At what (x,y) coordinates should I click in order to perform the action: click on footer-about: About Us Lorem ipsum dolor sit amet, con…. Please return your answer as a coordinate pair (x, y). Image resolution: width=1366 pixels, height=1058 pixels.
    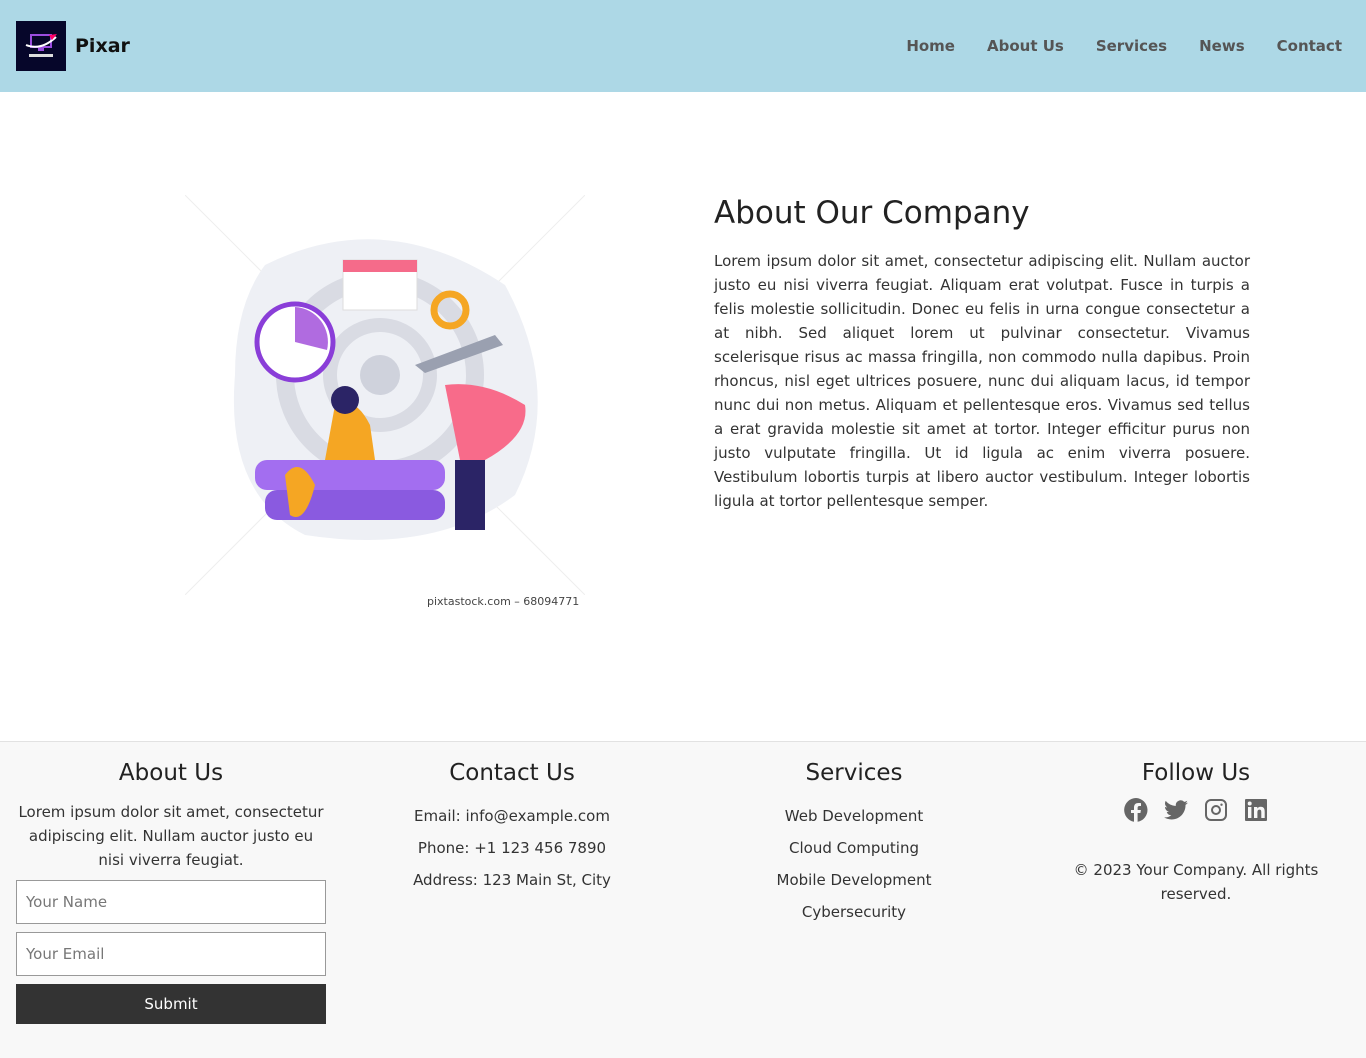
    Looking at the image, I should click on (171, 892).